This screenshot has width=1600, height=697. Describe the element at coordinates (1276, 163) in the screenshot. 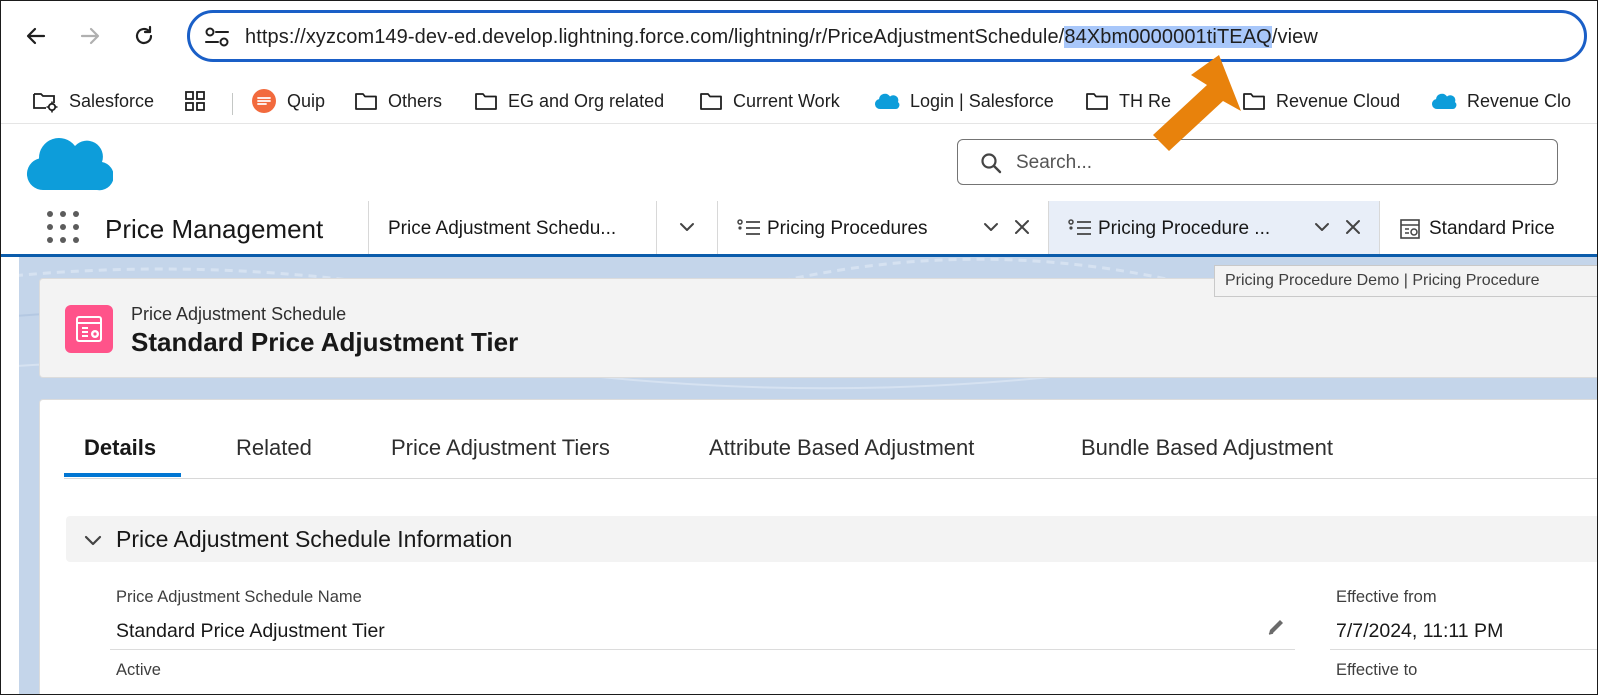

I see `search-input` at that location.